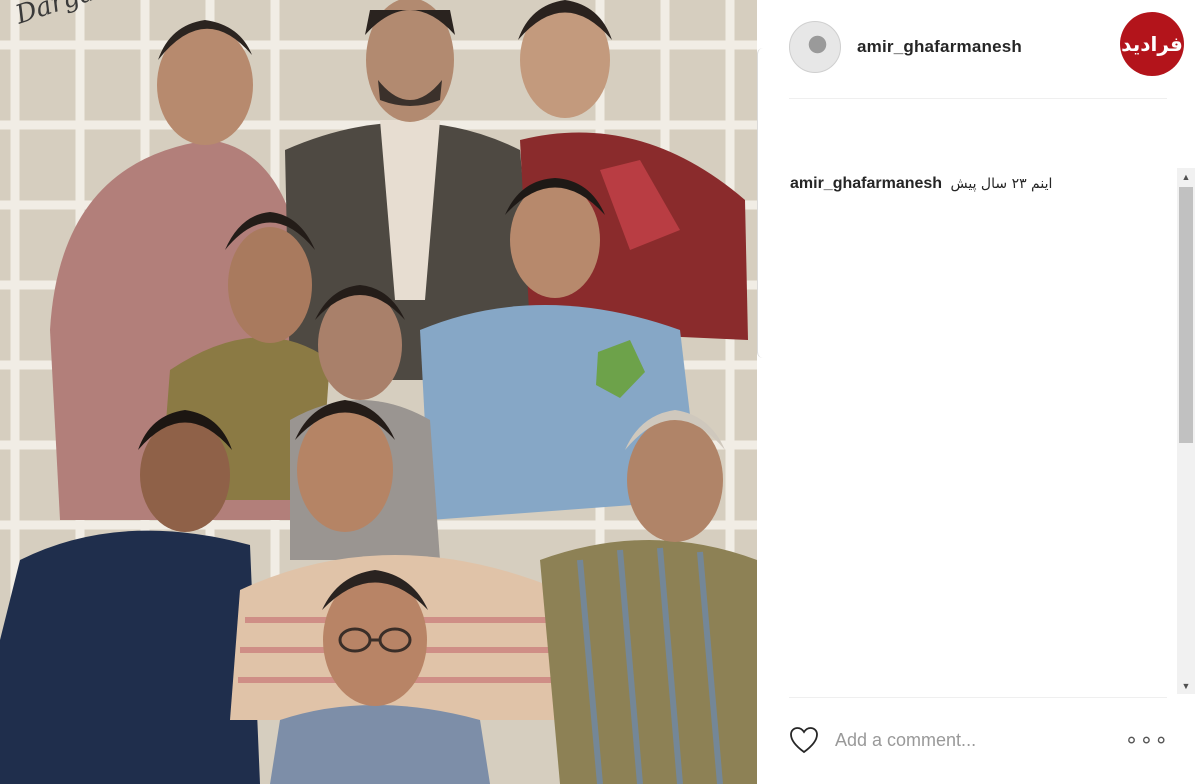 The image size is (1200, 784). Describe the element at coordinates (1186, 176) in the screenshot. I see `scroll-up-icon: ▲` at that location.